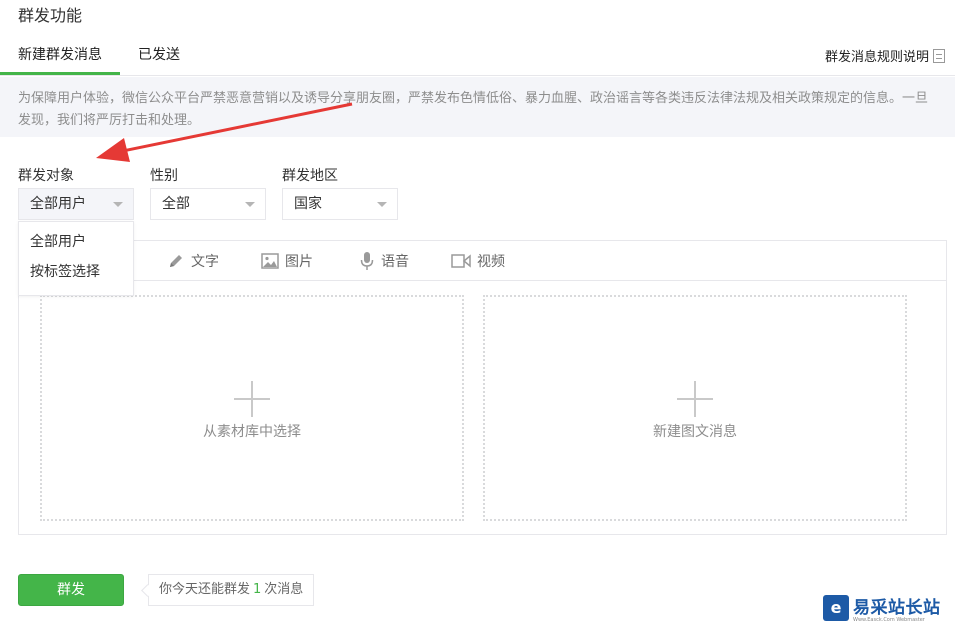 This screenshot has width=955, height=624. What do you see at coordinates (939, 55) in the screenshot?
I see `document-icon` at bounding box center [939, 55].